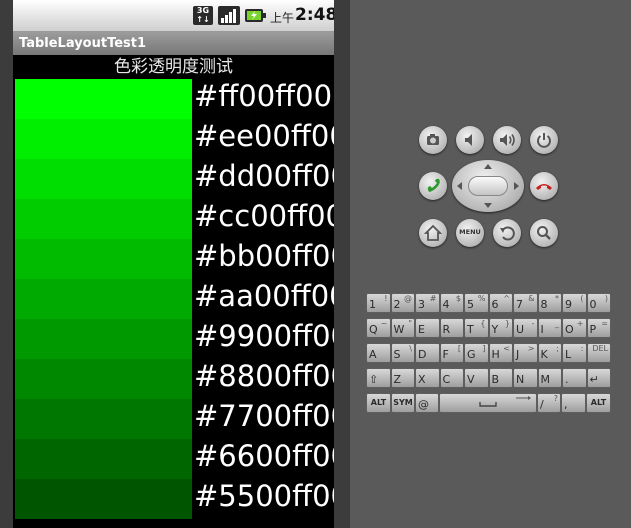  I want to click on key-label: 9, so click(568, 304).